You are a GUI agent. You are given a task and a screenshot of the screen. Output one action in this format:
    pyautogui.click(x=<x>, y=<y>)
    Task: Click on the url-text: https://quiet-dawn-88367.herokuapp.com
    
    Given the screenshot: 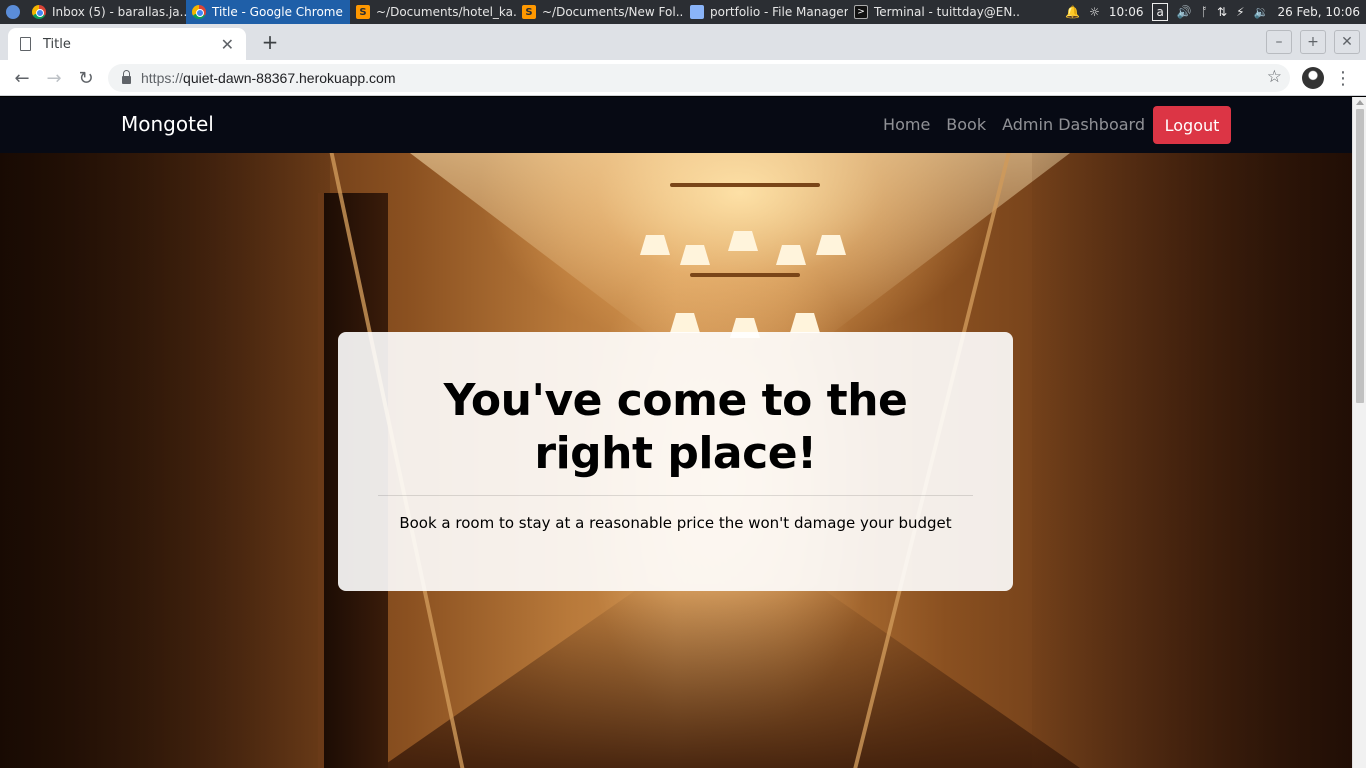 What is the action you would take?
    pyautogui.click(x=268, y=78)
    